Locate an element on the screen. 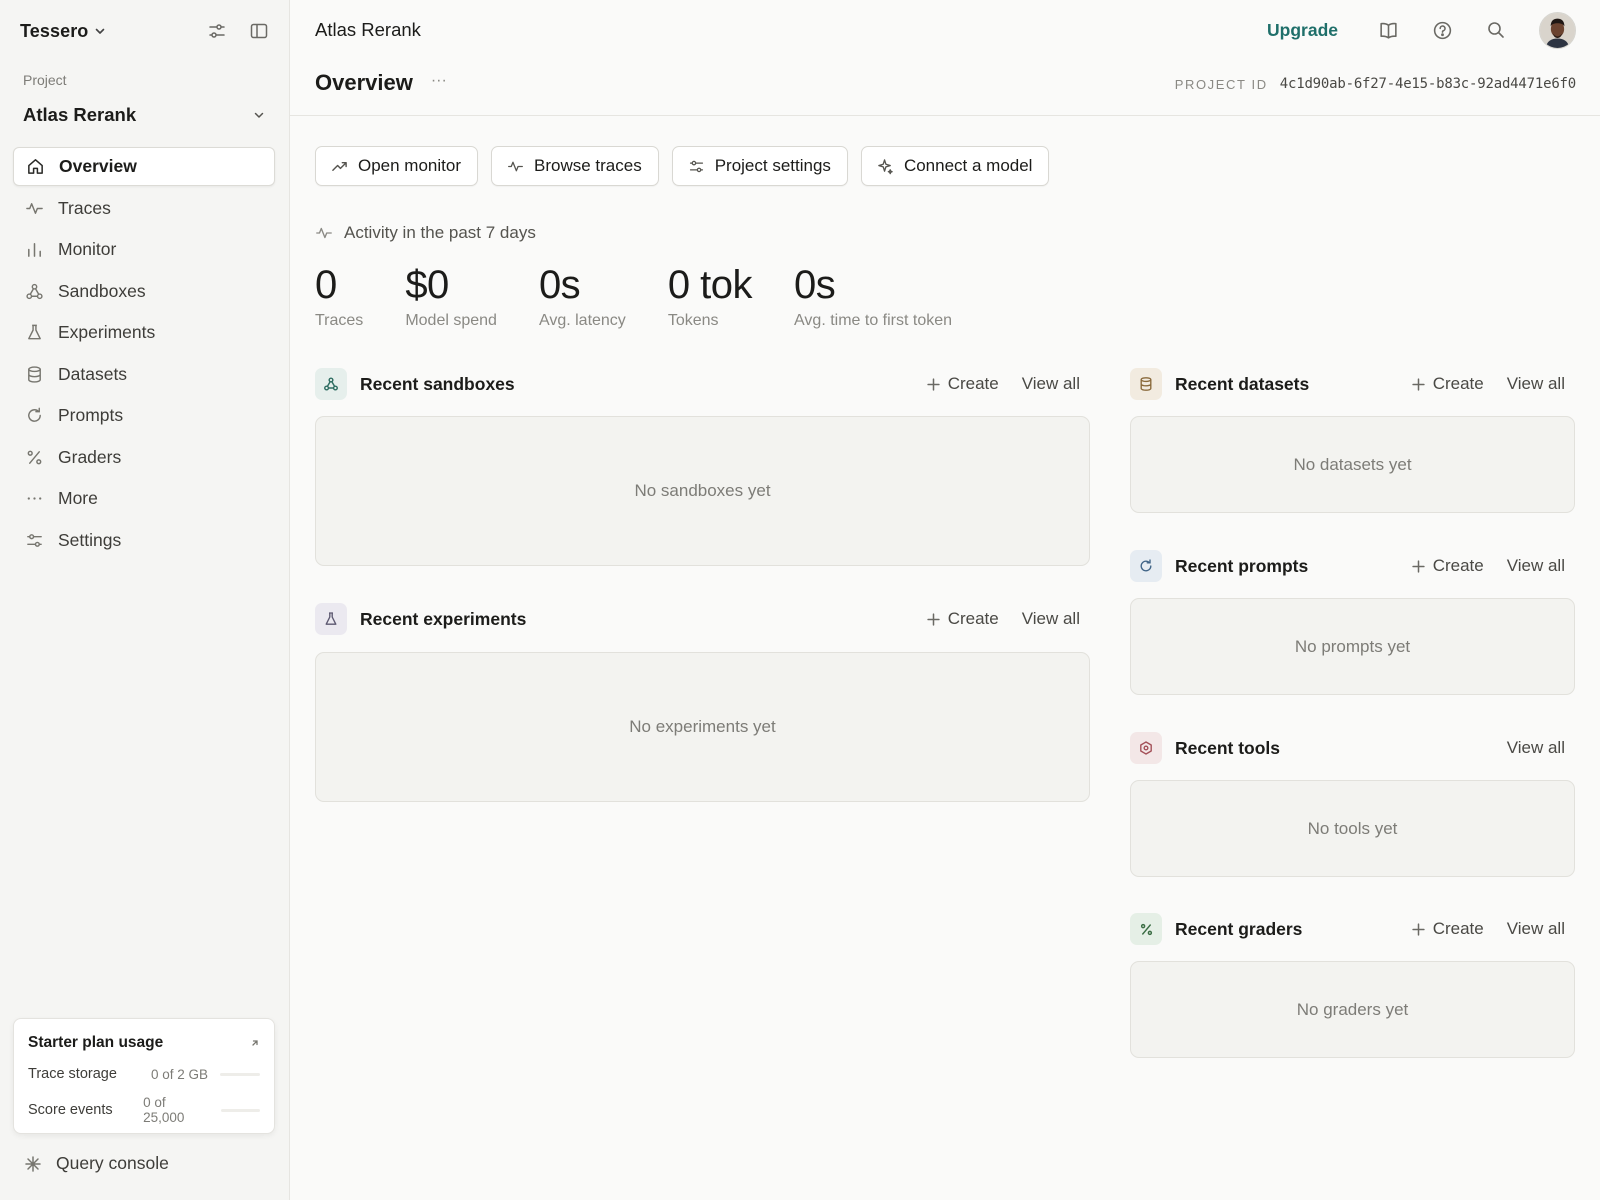 The image size is (1600, 1200). create-grader-button: Create is located at coordinates (1448, 929).